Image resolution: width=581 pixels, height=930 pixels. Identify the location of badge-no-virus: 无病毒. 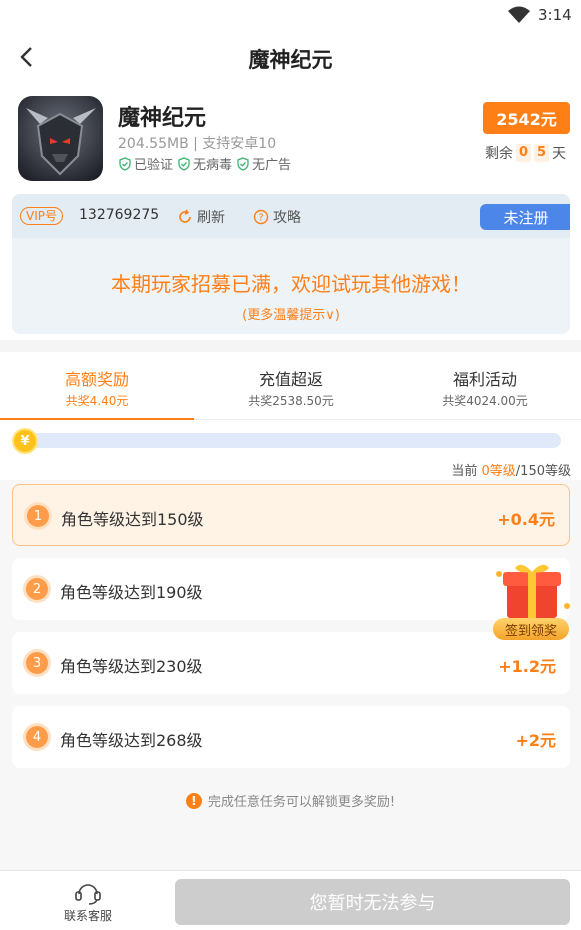
(204, 163).